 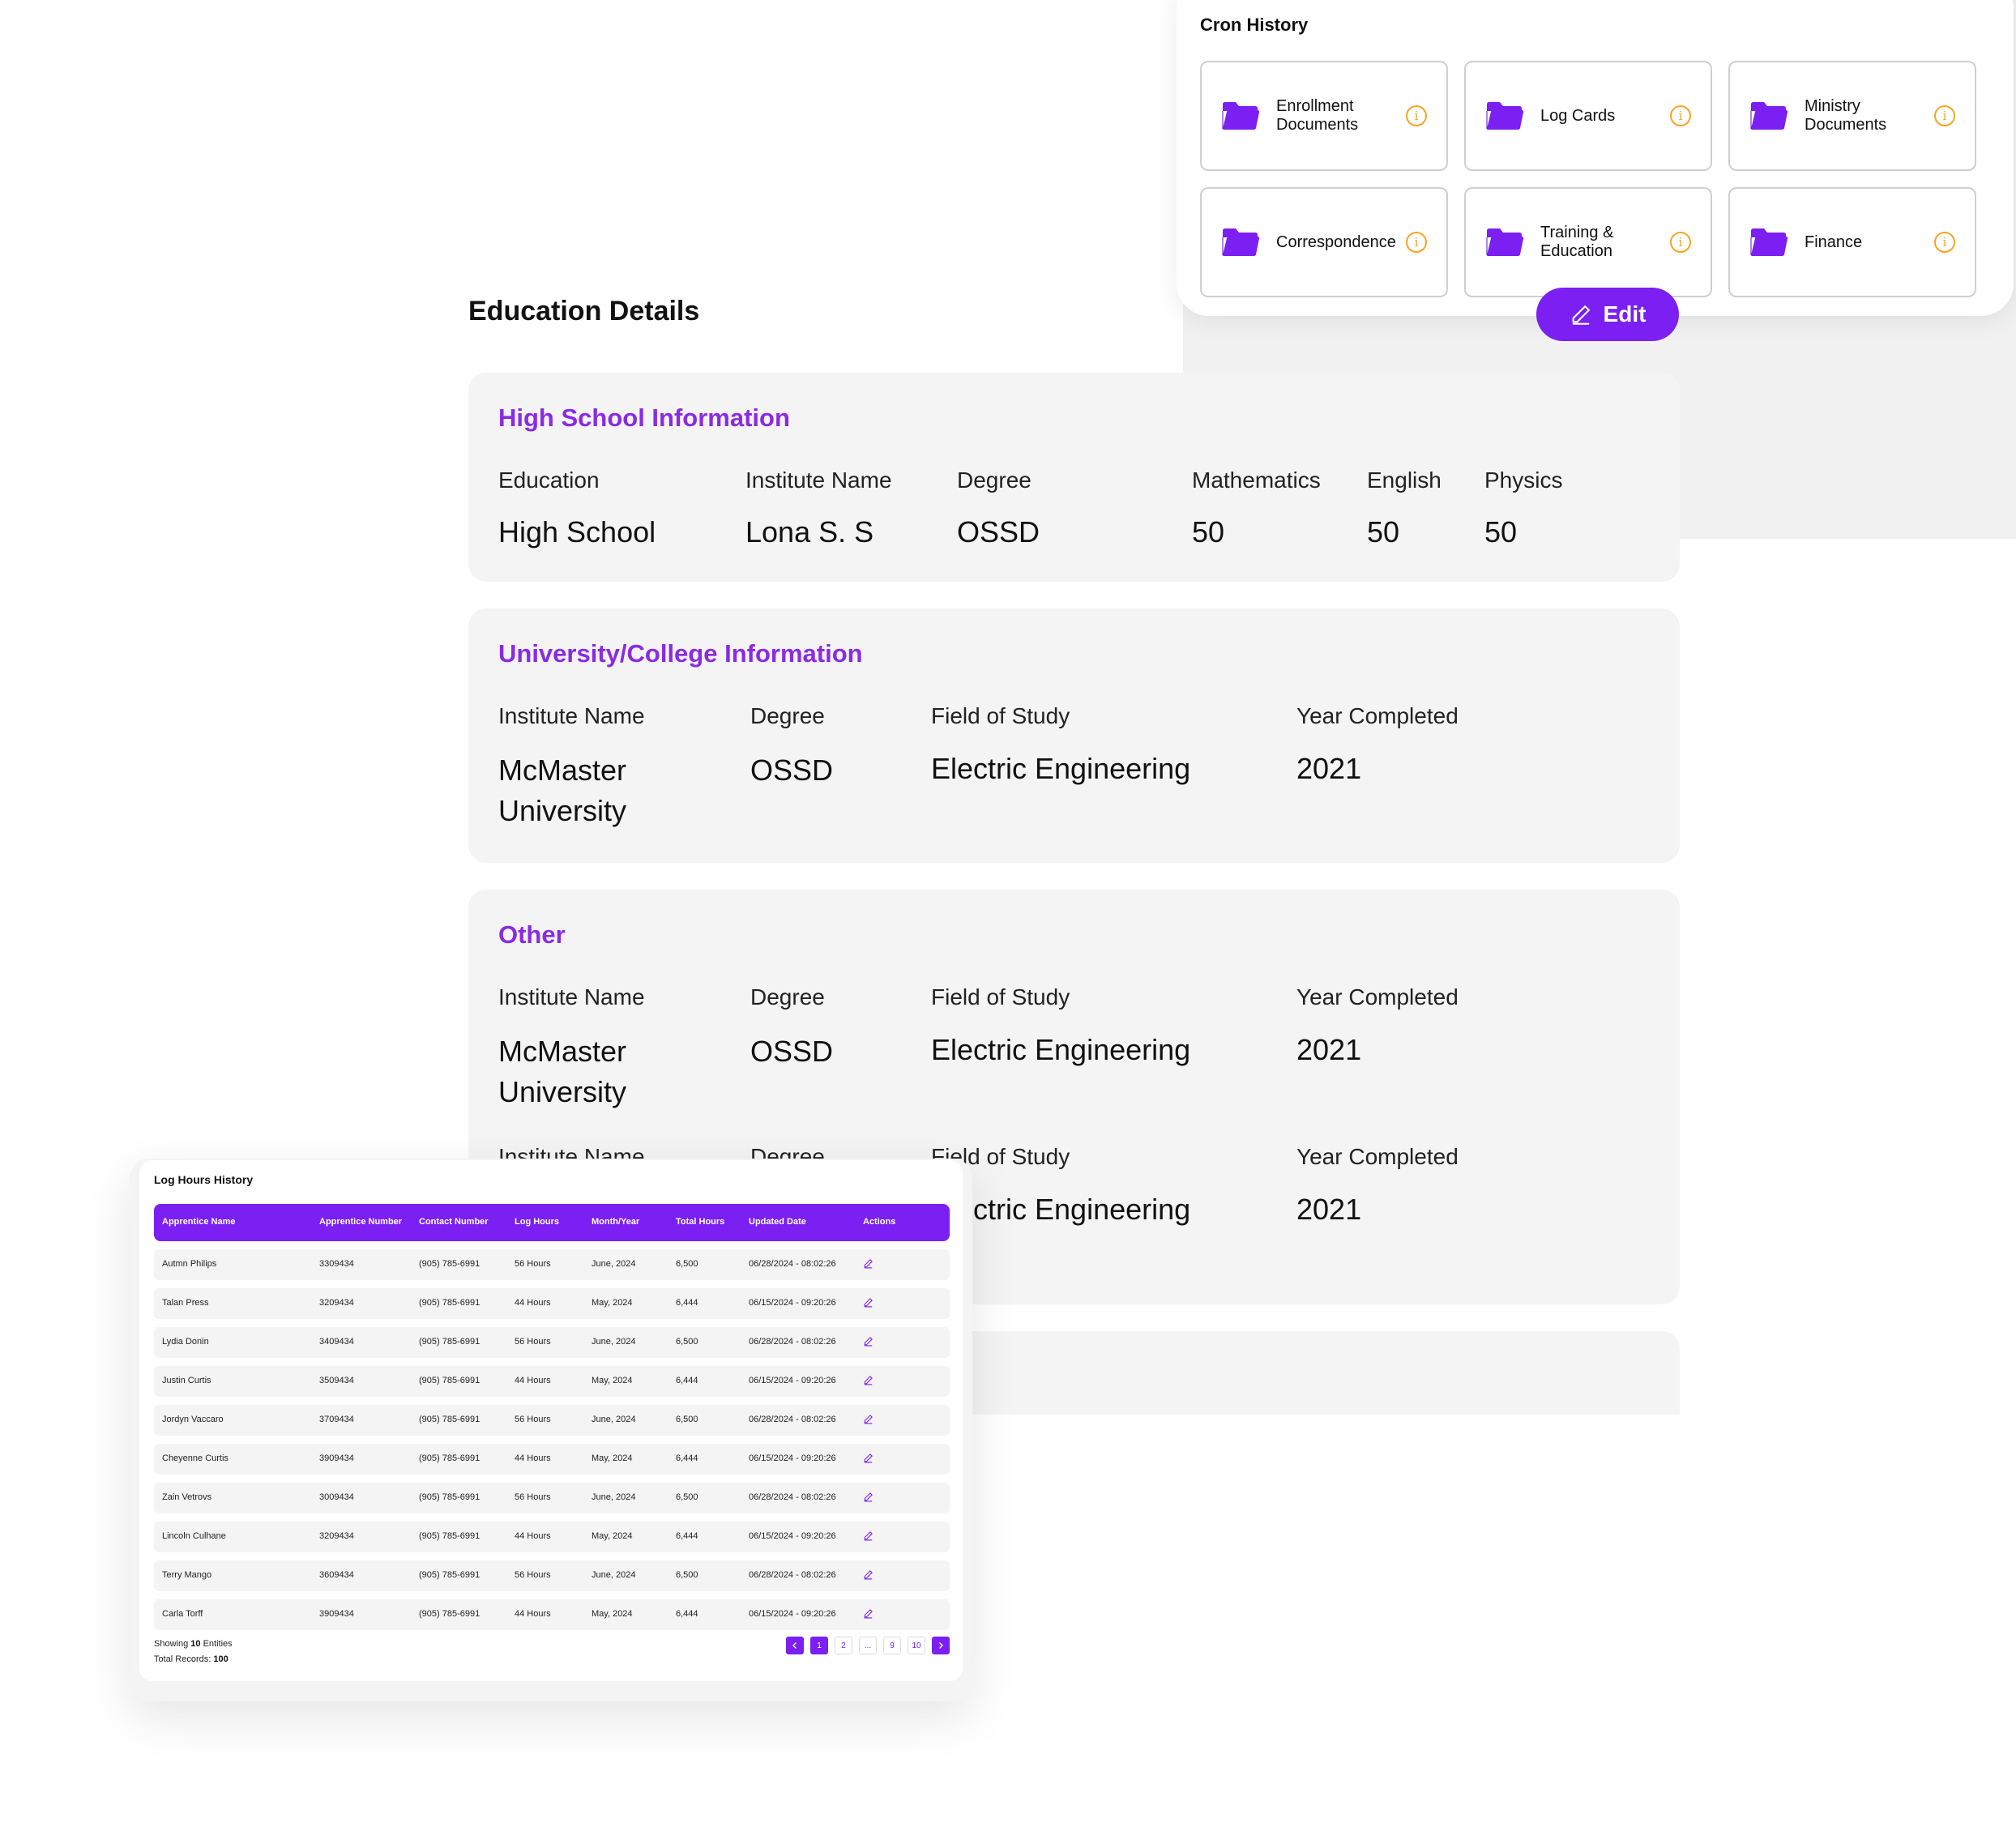 What do you see at coordinates (336, 1342) in the screenshot?
I see `table-cell: 3409434` at bounding box center [336, 1342].